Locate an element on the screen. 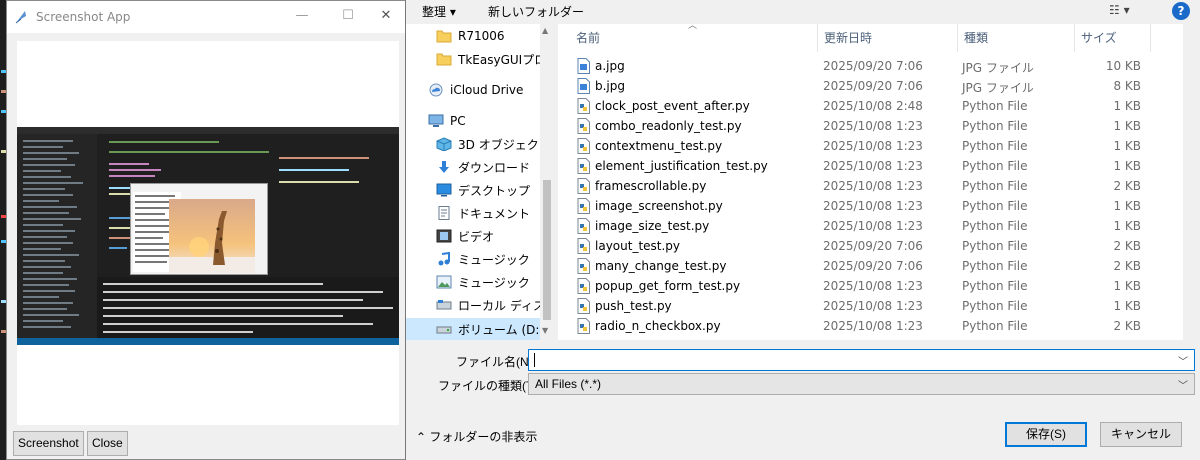 Image resolution: width=1200 pixels, height=460 pixels. nav-item-icloud-drive: iCloud Drive is located at coordinates (473, 90).